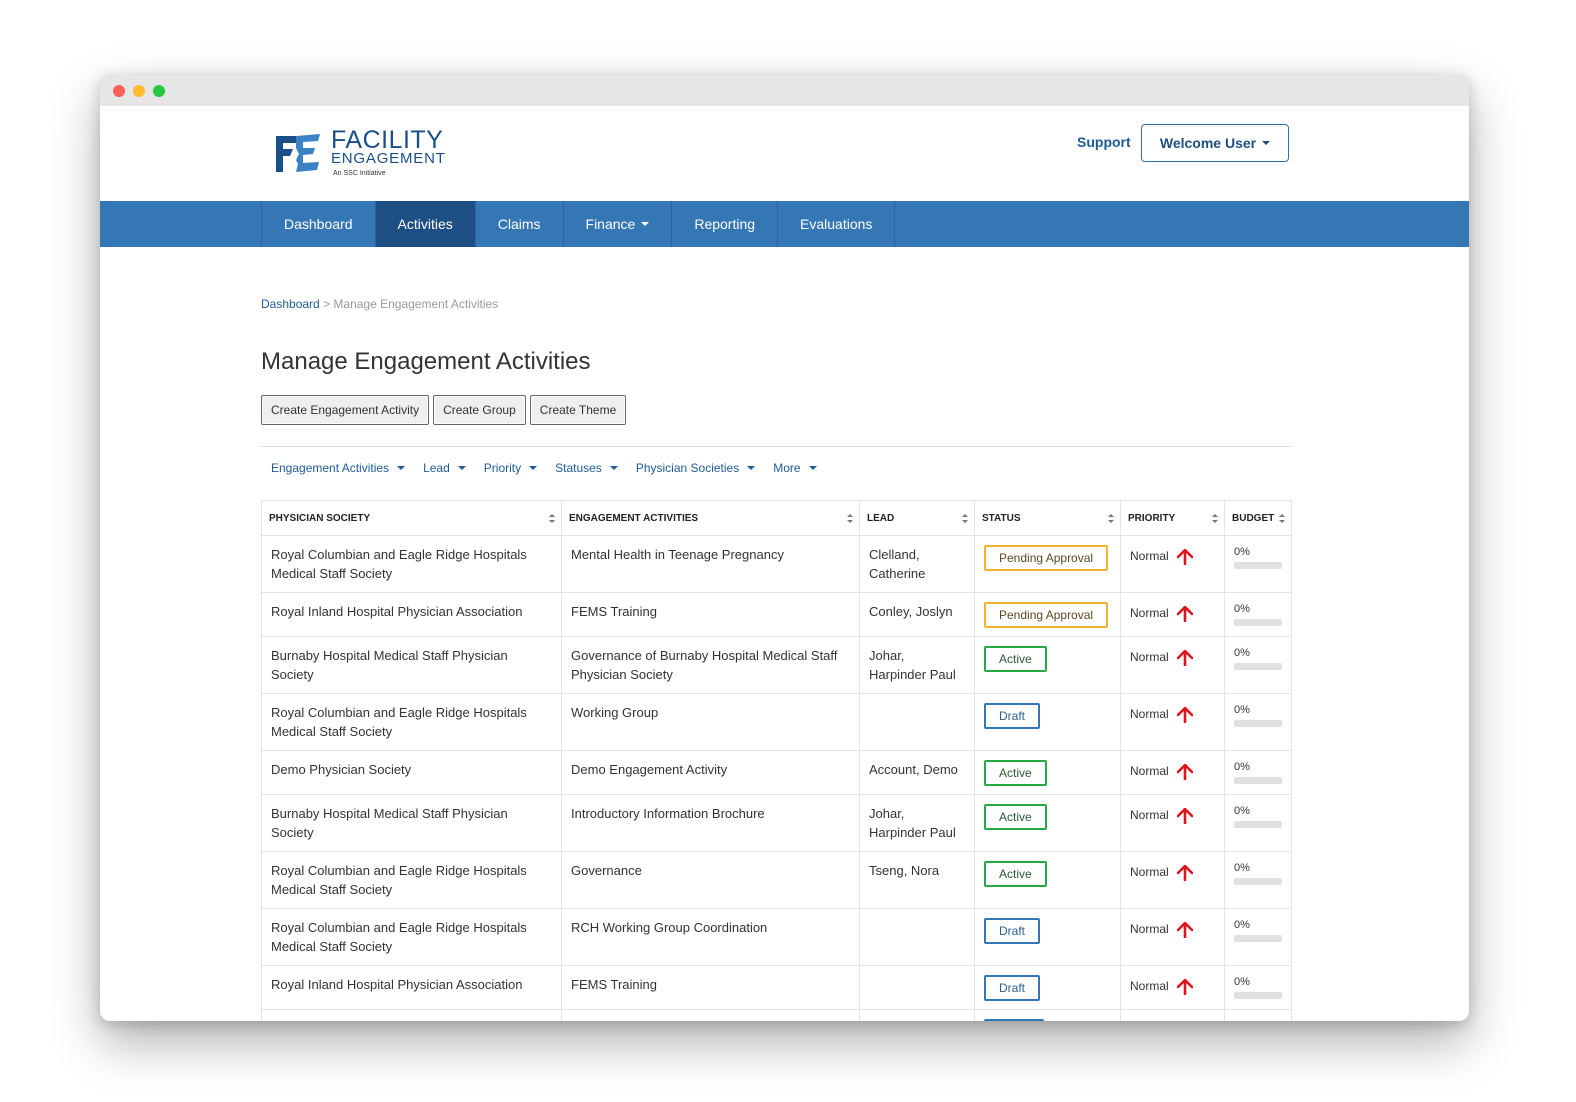 Image resolution: width=1576 pixels, height=1102 pixels. Describe the element at coordinates (139, 91) in the screenshot. I see `minimize-window-button` at that location.